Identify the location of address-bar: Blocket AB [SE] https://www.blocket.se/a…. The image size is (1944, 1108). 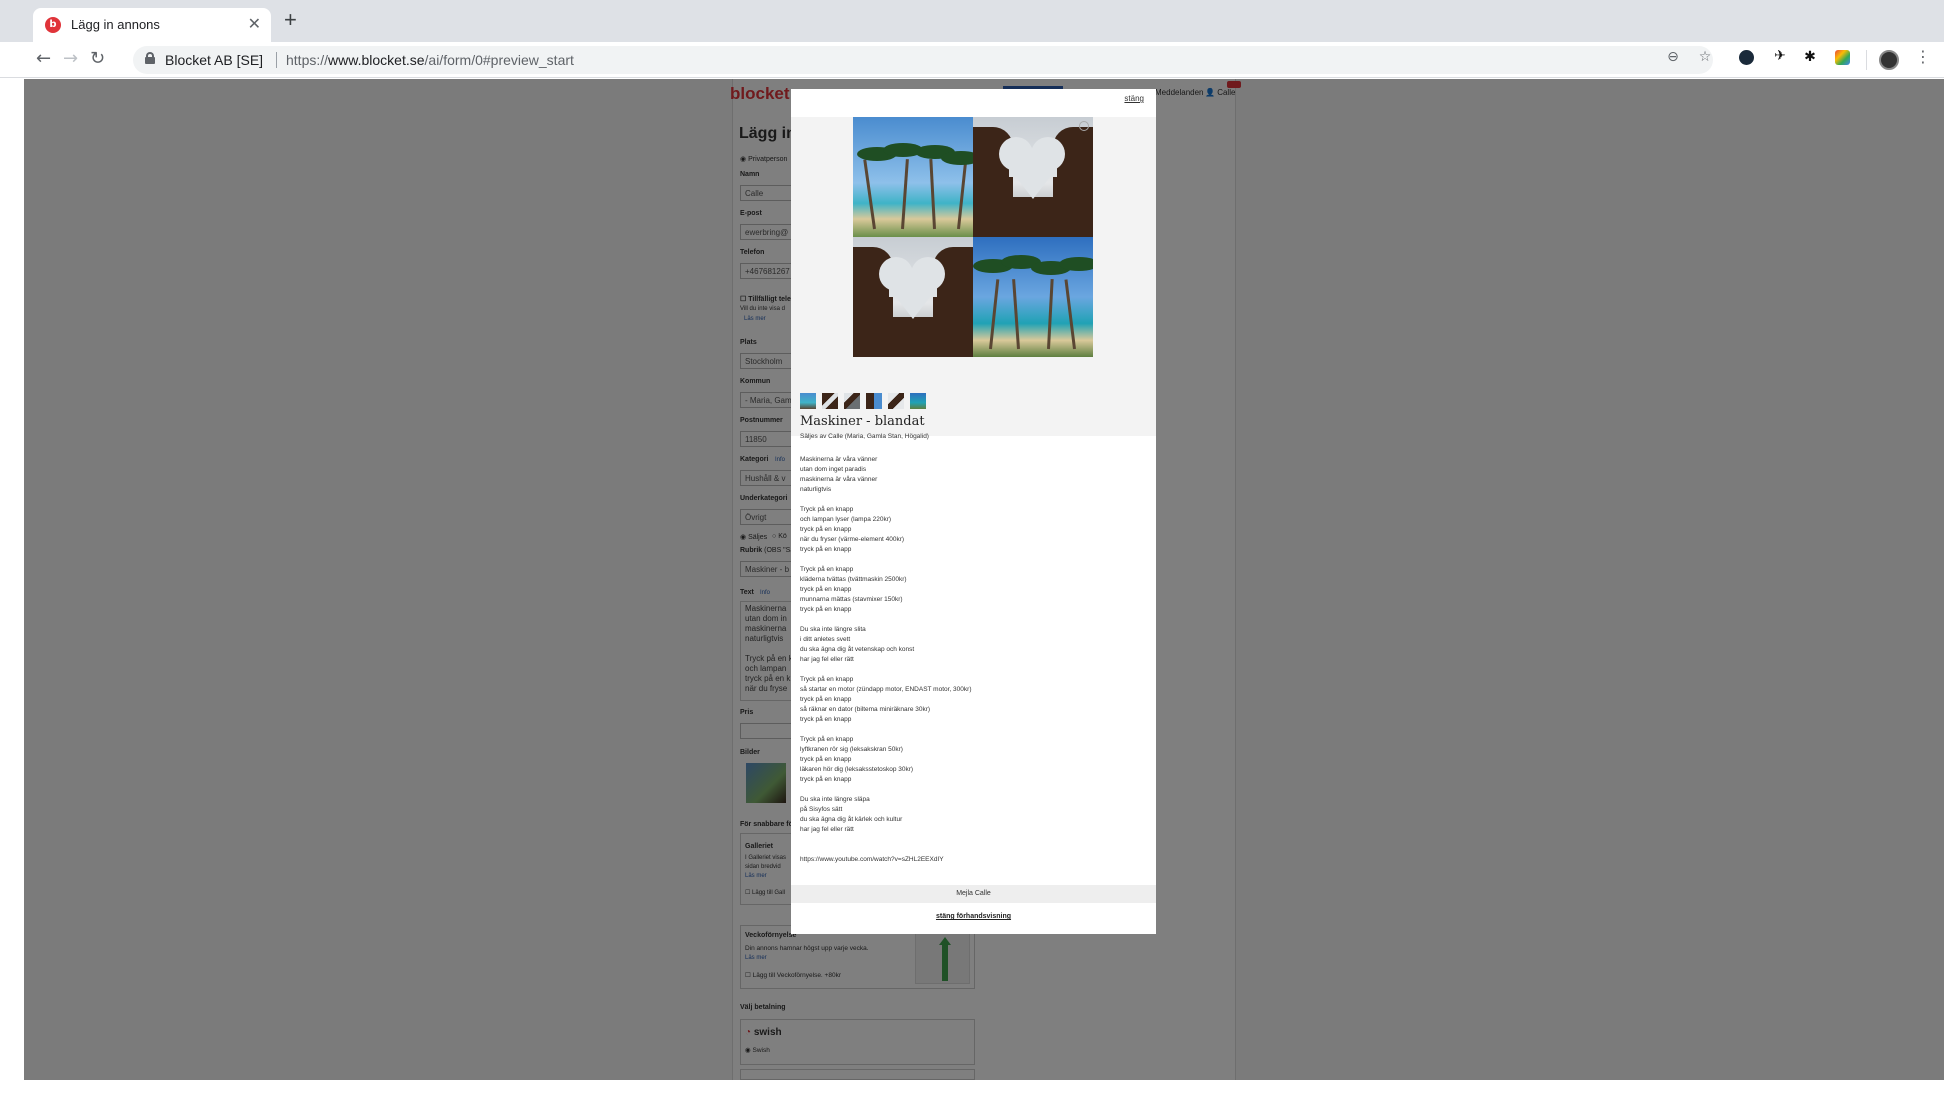
(923, 60).